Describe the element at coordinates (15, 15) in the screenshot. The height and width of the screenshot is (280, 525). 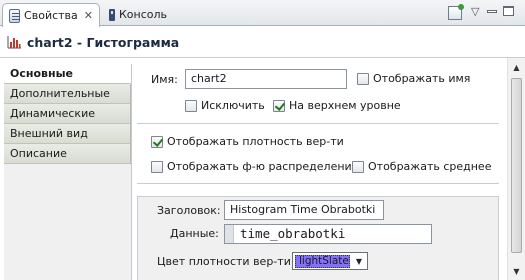
I see `properties-icon` at that location.